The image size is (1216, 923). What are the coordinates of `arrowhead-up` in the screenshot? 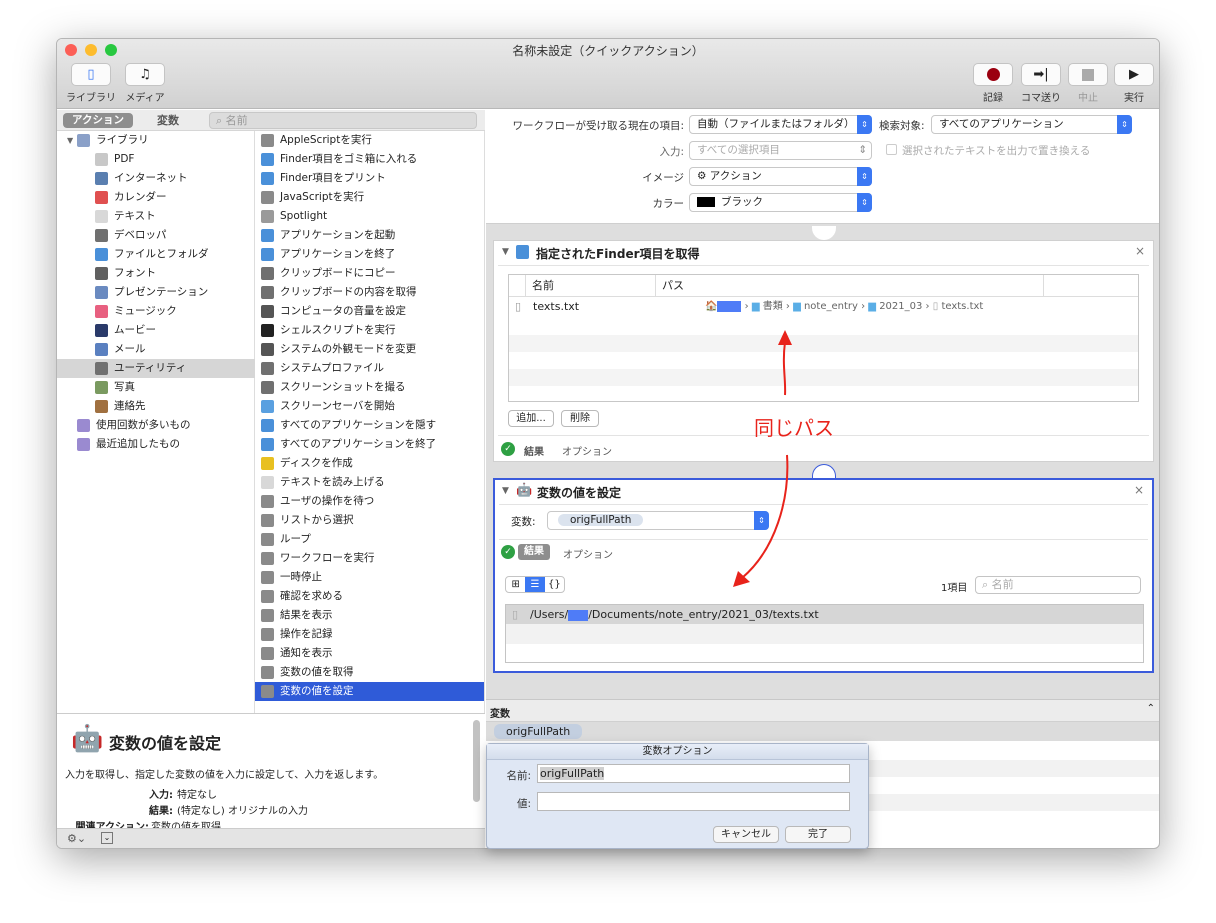 It's located at (785, 337).